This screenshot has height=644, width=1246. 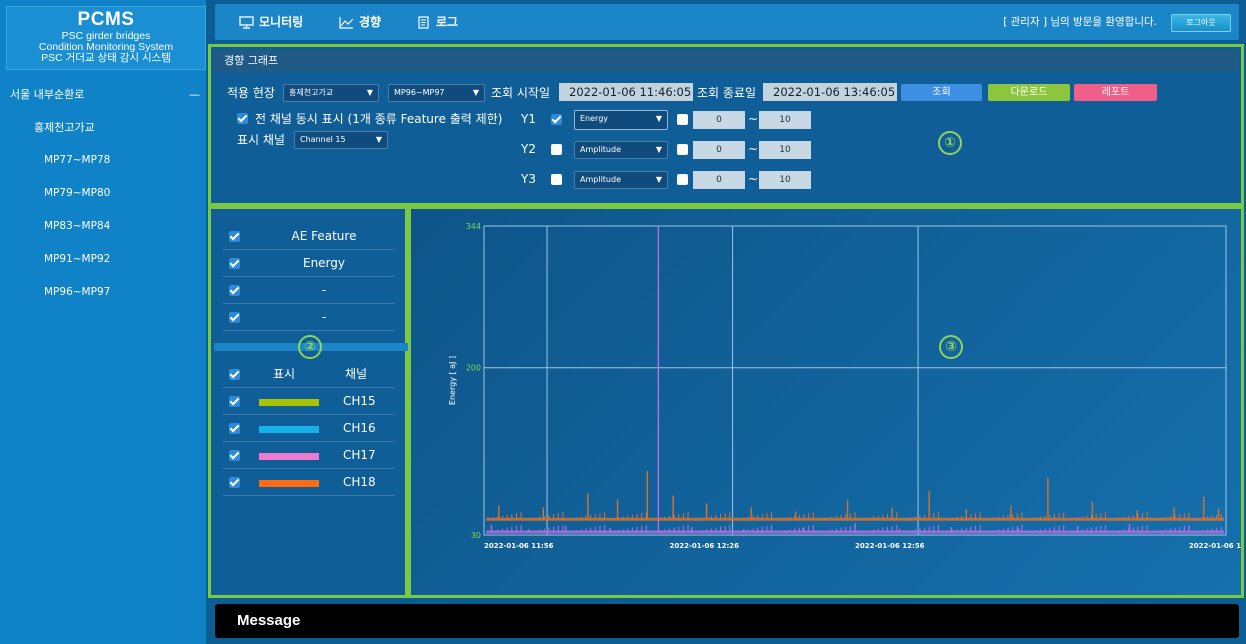 What do you see at coordinates (103, 160) in the screenshot?
I see `sidebar-item-mp: MP77~MP78` at bounding box center [103, 160].